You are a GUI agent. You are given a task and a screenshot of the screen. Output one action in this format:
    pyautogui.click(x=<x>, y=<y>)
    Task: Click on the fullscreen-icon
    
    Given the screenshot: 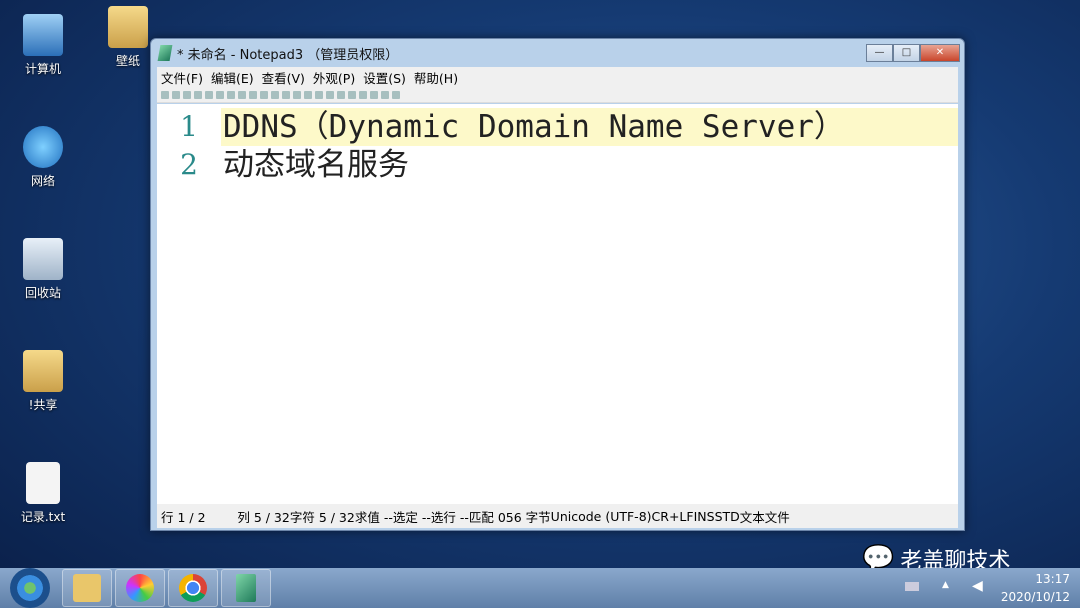 What is the action you would take?
    pyautogui.click(x=374, y=94)
    